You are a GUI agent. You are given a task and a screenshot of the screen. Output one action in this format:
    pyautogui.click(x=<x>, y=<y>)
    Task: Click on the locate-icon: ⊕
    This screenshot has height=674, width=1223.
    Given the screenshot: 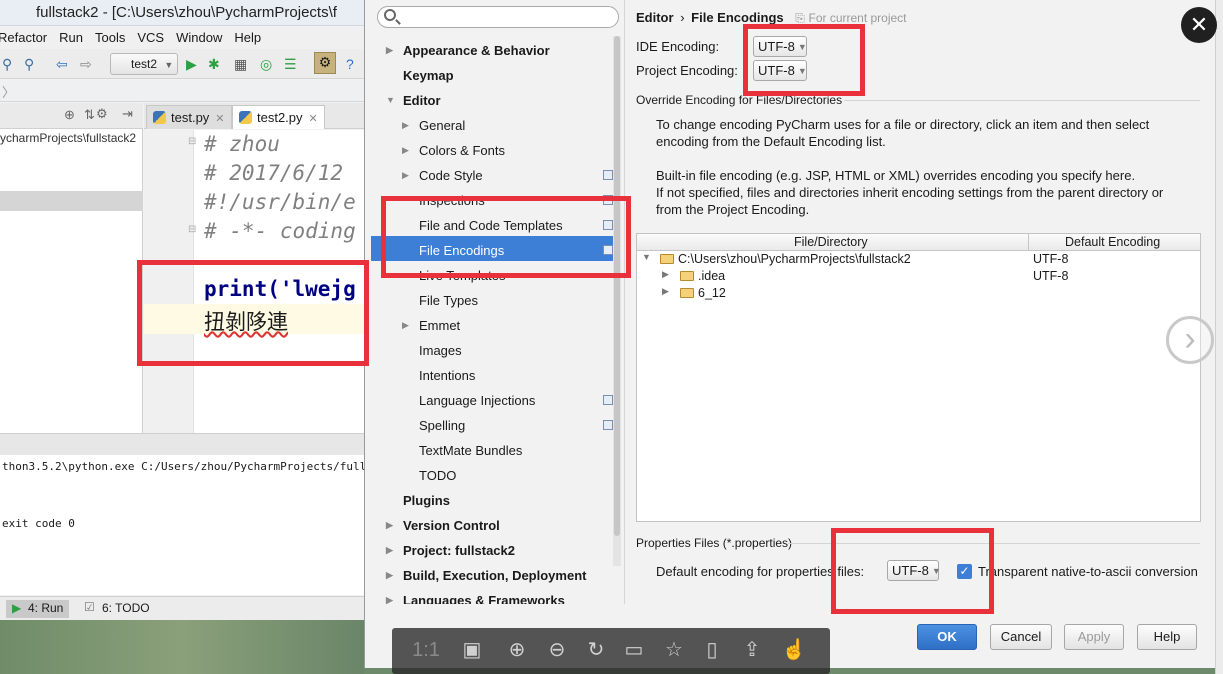 What is the action you would take?
    pyautogui.click(x=69, y=115)
    